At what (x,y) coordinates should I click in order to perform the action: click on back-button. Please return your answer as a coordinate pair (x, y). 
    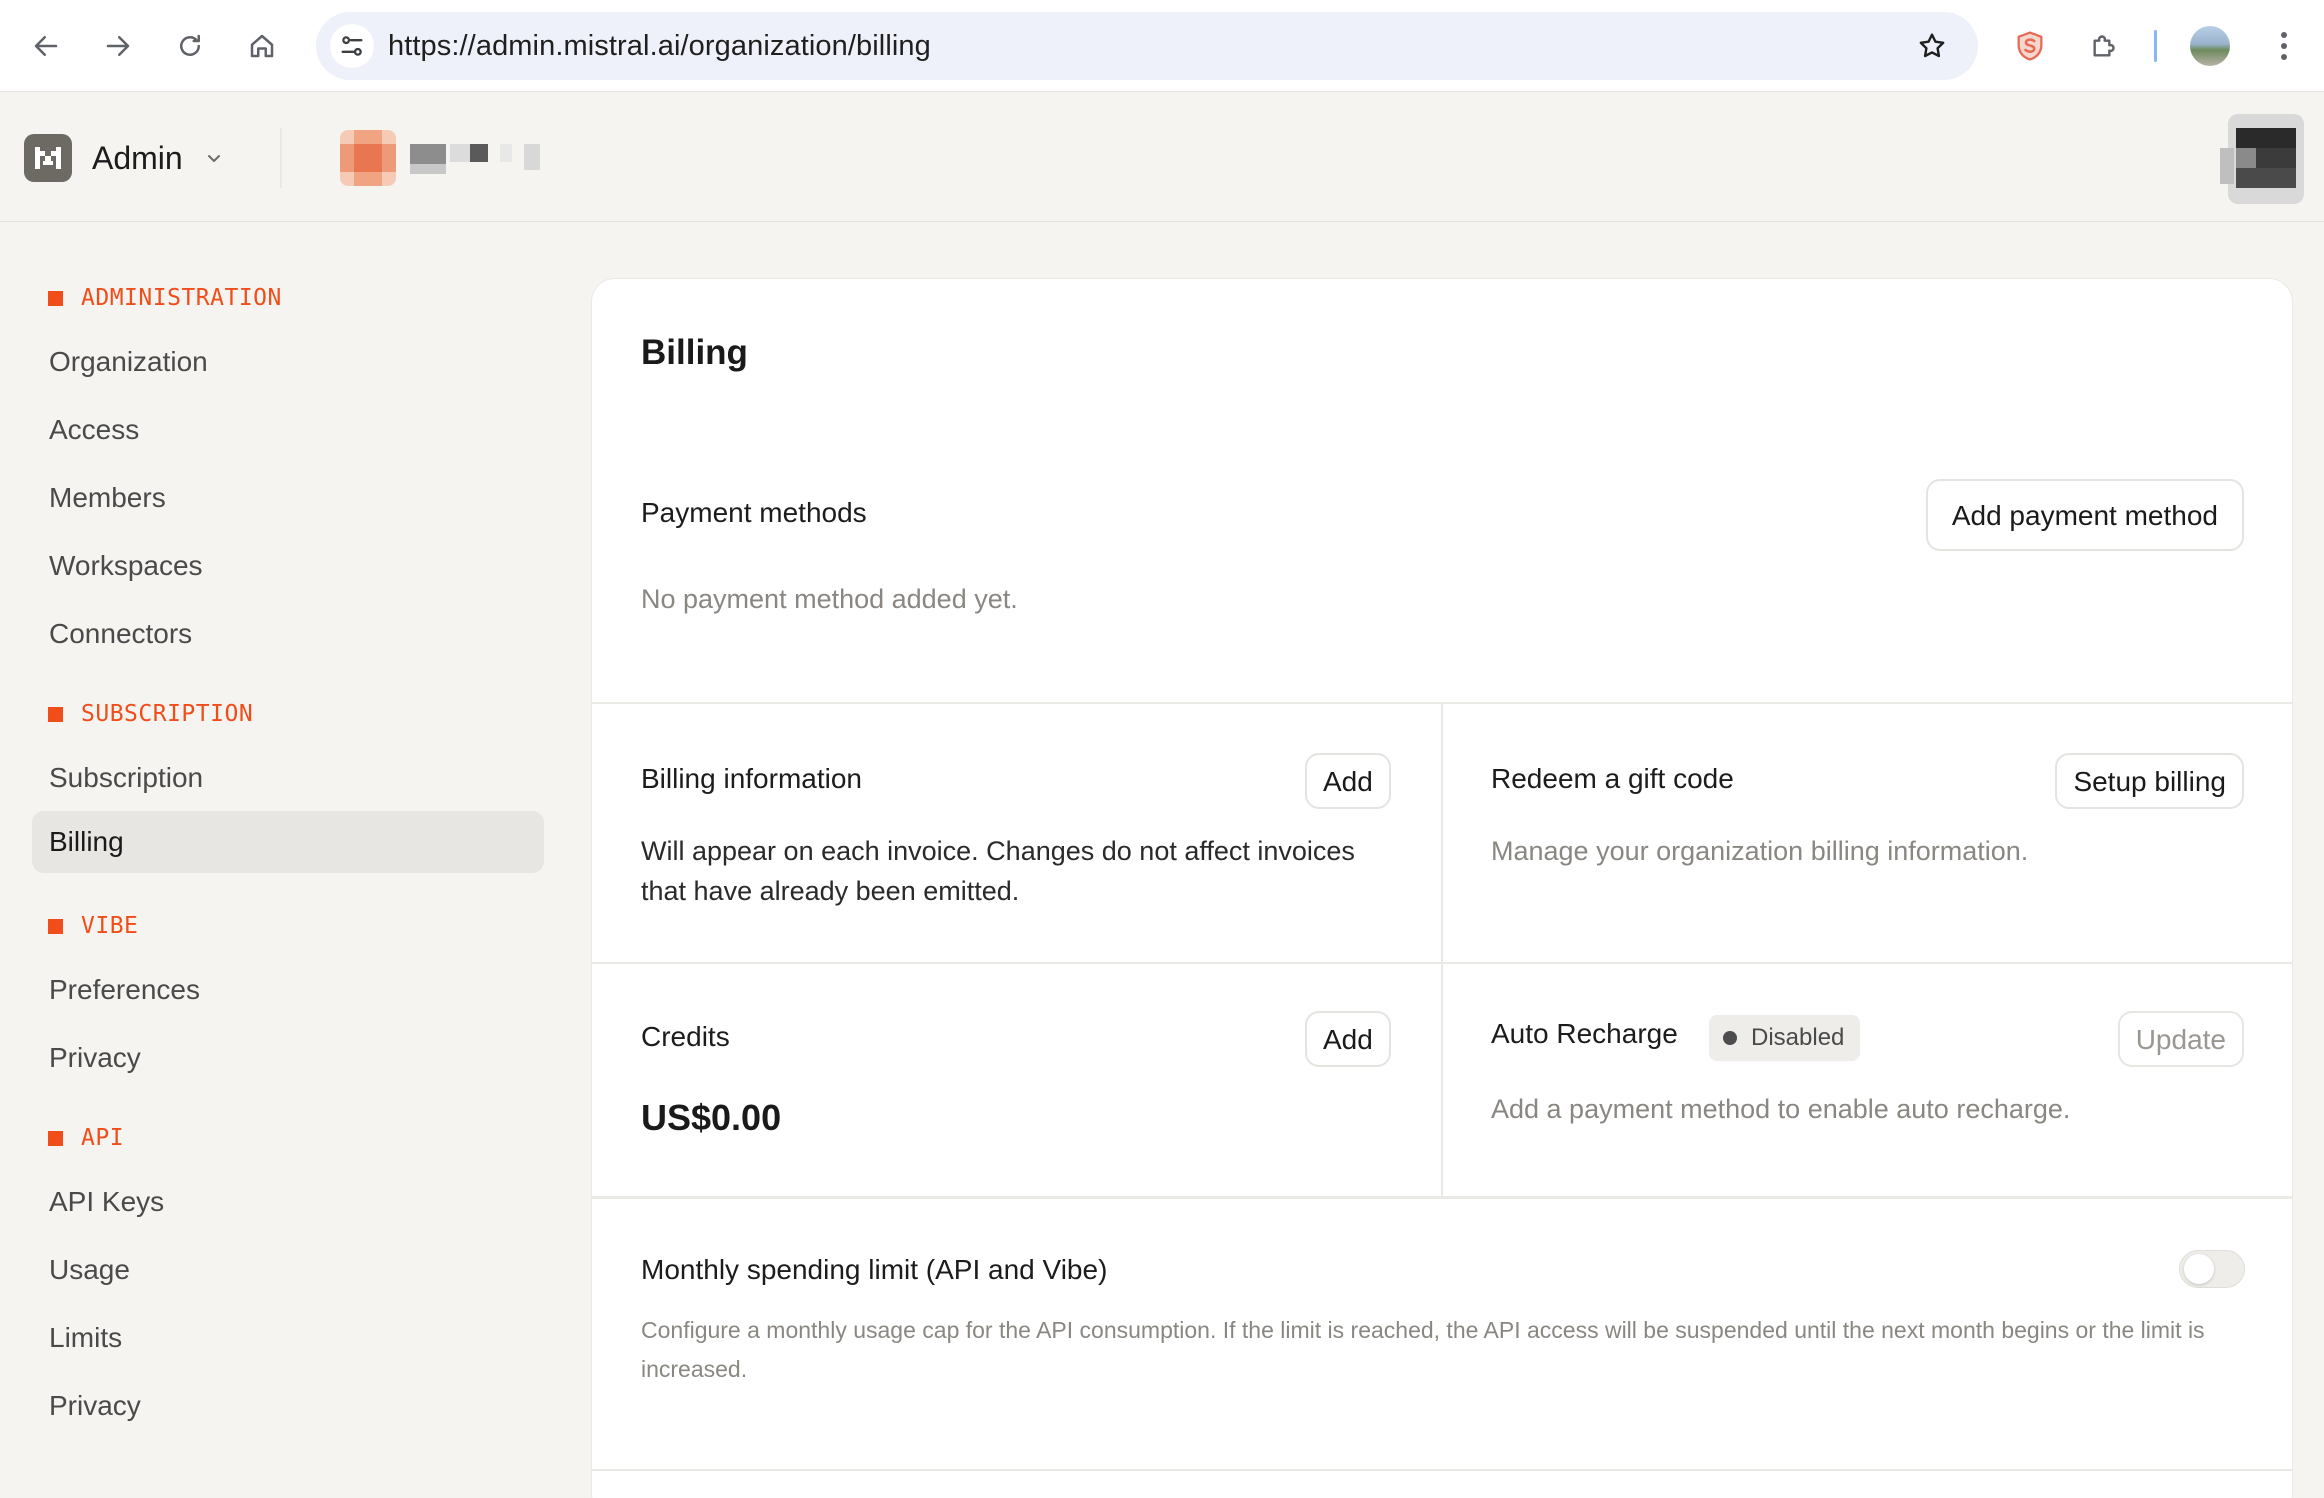
    Looking at the image, I should click on (46, 46).